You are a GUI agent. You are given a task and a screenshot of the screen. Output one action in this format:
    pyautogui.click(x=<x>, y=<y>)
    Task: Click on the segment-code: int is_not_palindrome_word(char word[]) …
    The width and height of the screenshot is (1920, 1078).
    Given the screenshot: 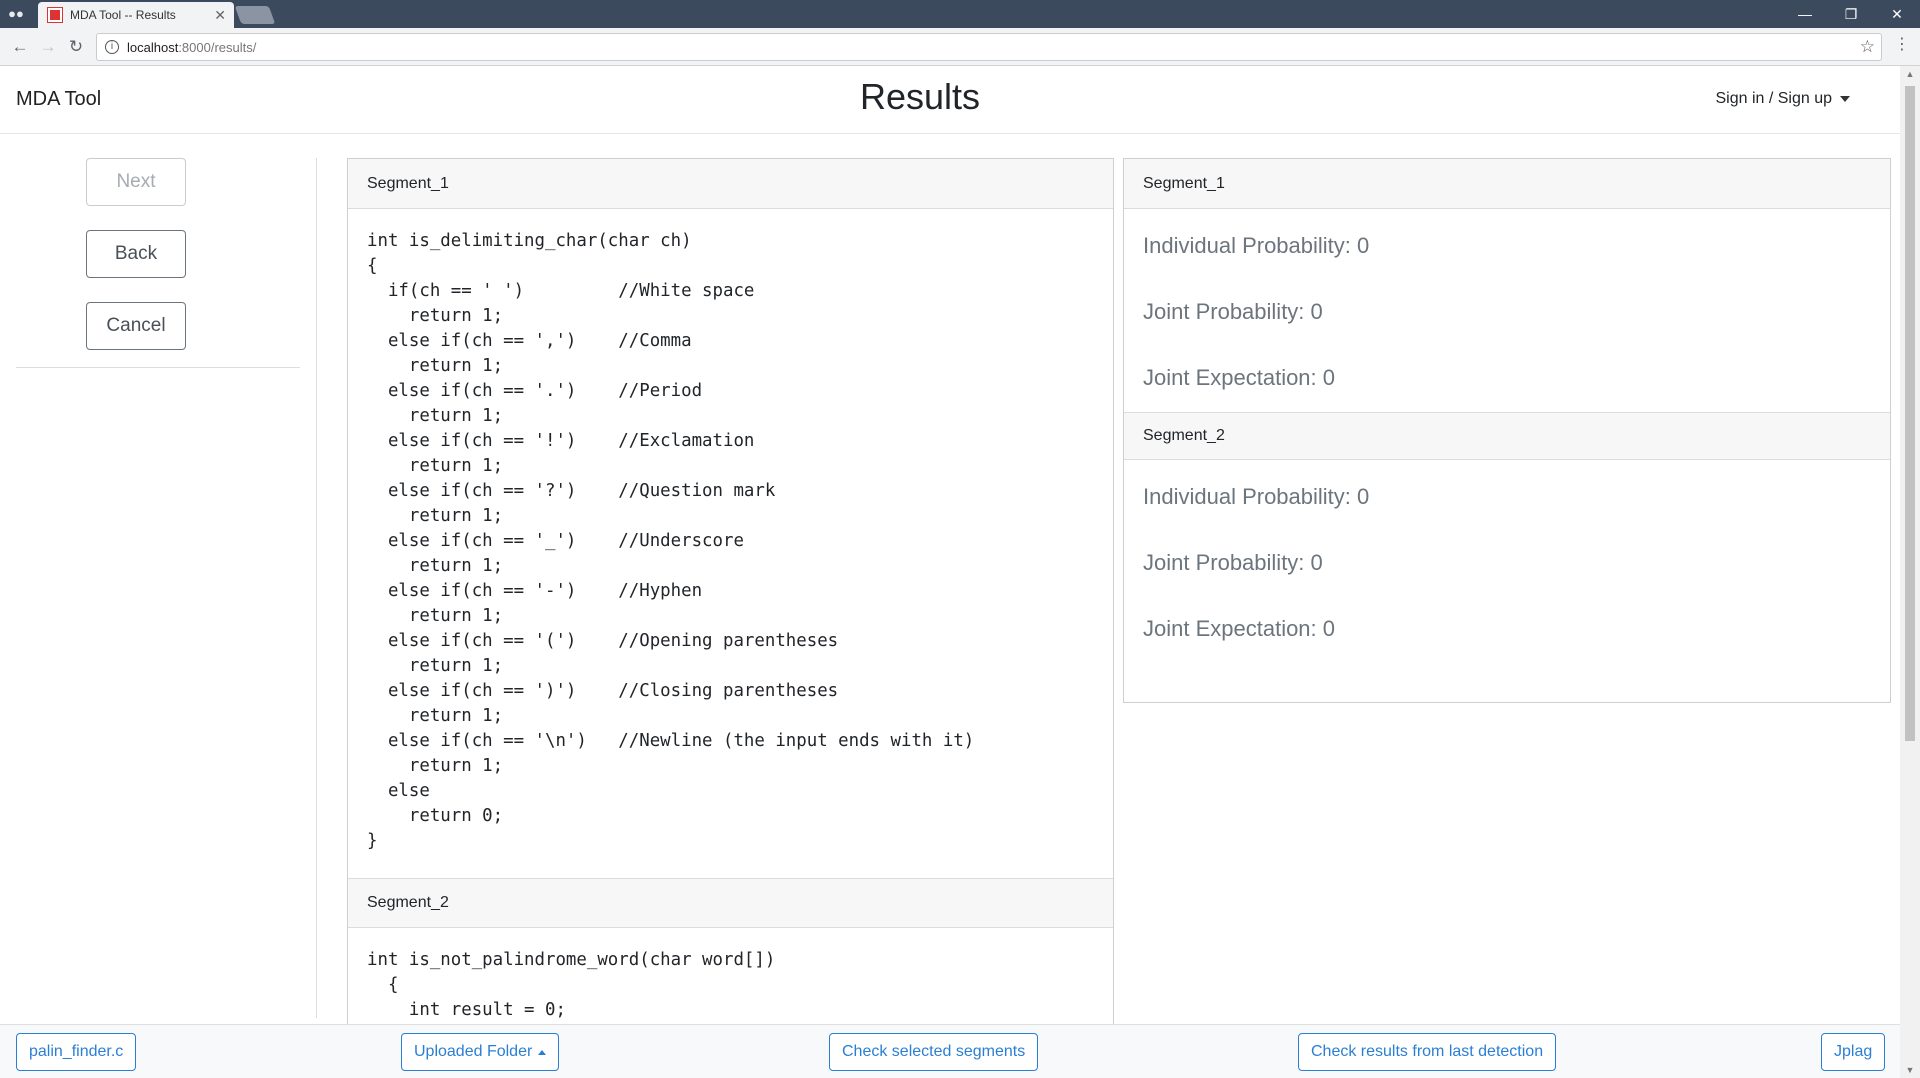 What is the action you would take?
    pyautogui.click(x=571, y=985)
    